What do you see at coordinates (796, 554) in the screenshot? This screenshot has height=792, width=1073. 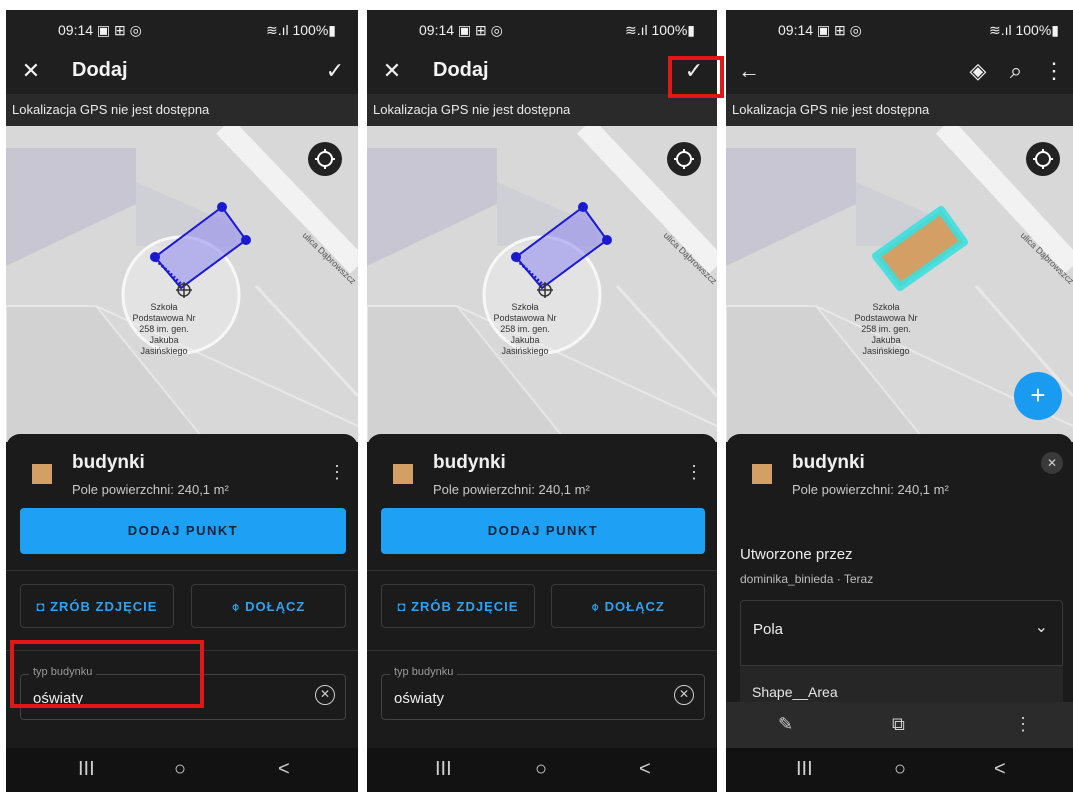 I see `created-by-label: Utworzone przez` at bounding box center [796, 554].